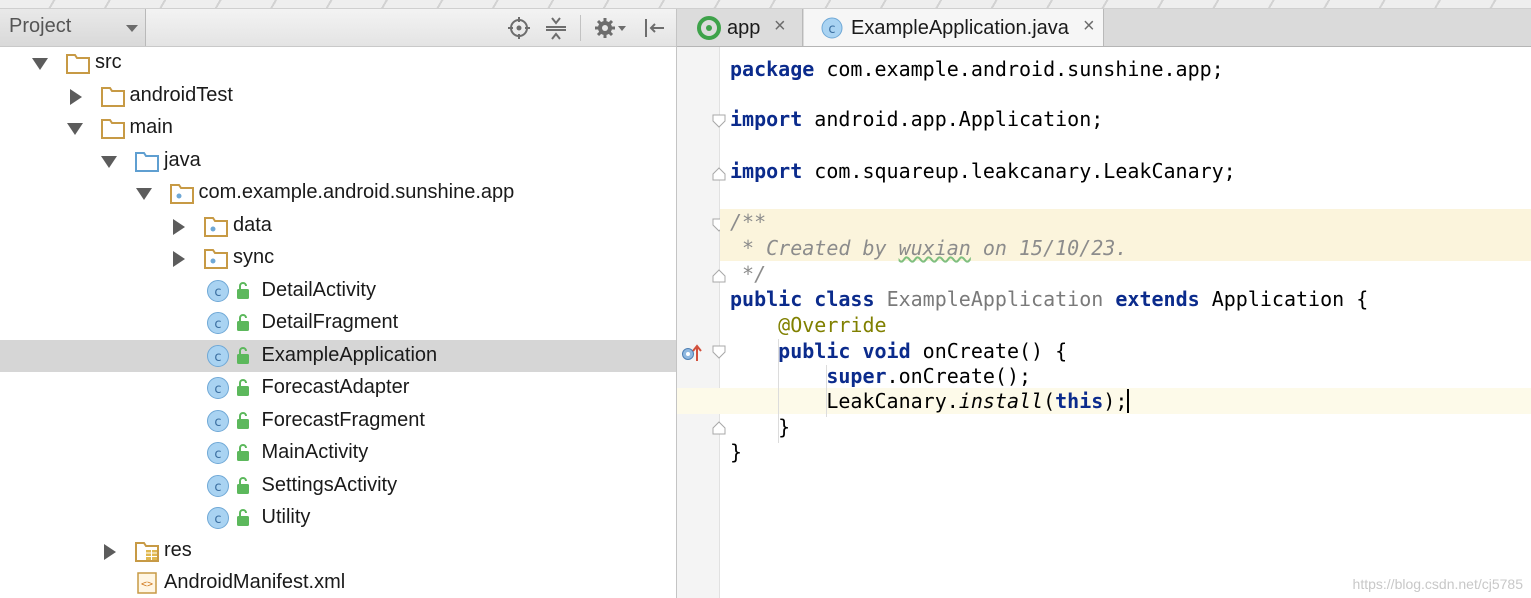 This screenshot has width=1531, height=598. I want to click on target-icon, so click(519, 28).